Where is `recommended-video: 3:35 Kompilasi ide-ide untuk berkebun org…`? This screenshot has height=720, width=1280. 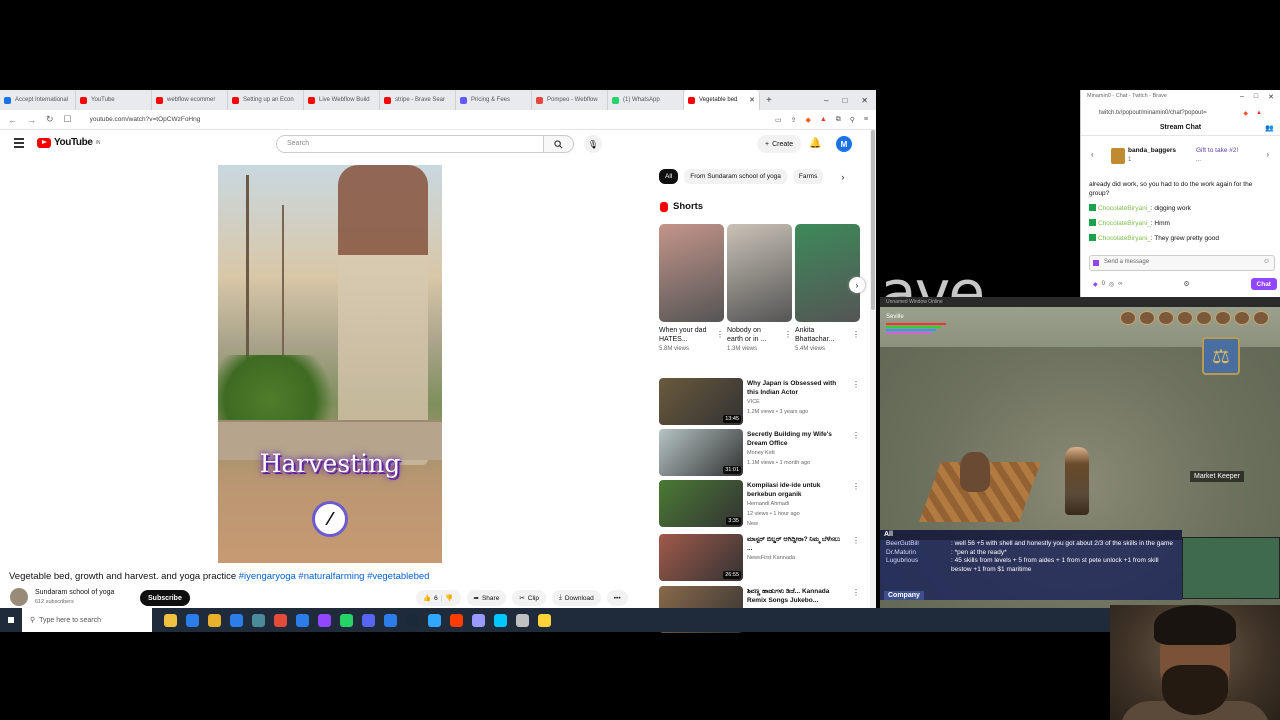
recommended-video: 3:35 Kompilasi ide-ide untuk berkebun org… is located at coordinates (761, 504).